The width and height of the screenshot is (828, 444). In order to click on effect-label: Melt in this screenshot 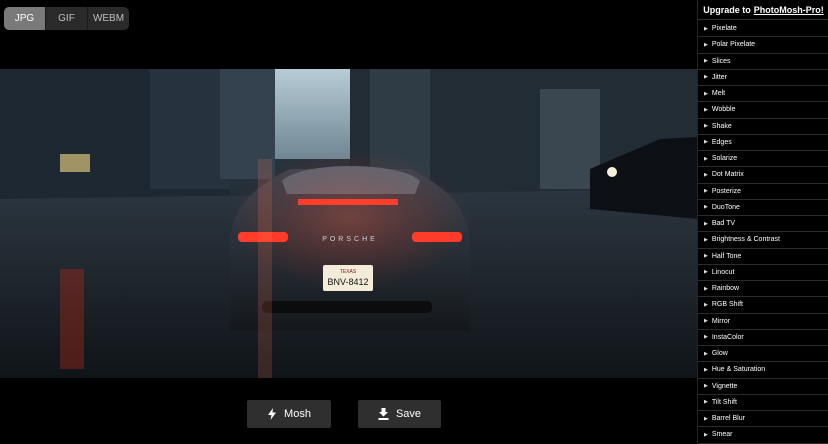, I will do `click(718, 94)`.